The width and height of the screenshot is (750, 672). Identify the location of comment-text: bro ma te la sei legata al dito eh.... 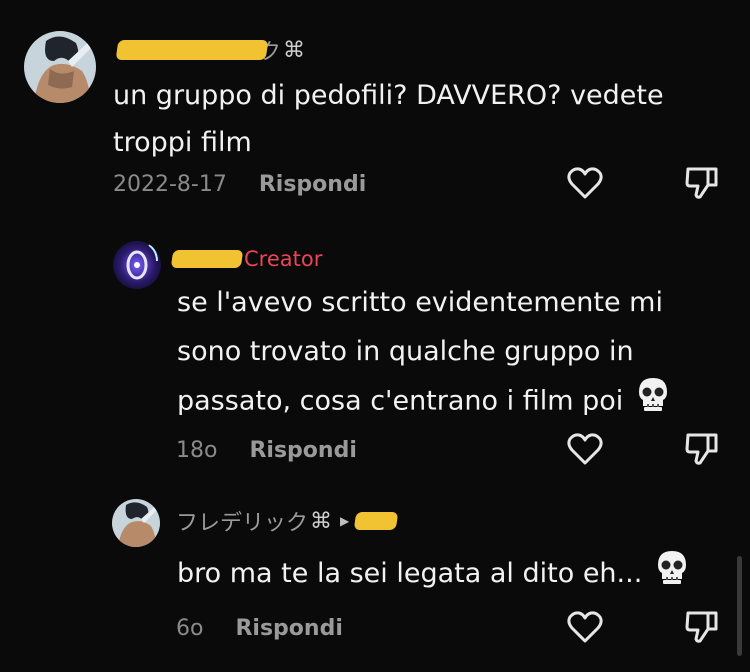
(433, 574).